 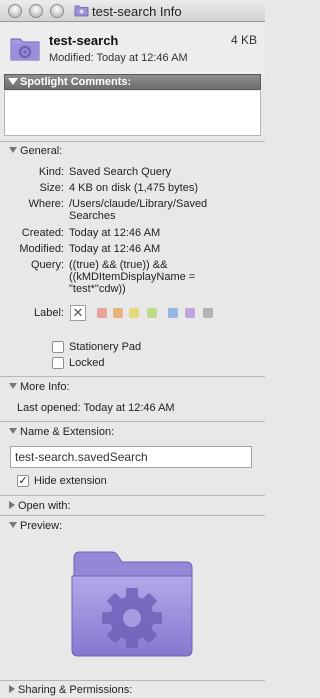 What do you see at coordinates (41, 526) in the screenshot?
I see `preview-title: Preview:` at bounding box center [41, 526].